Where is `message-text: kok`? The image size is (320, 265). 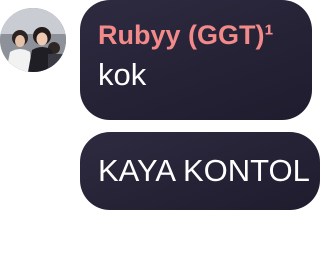 message-text: kok is located at coordinates (122, 74).